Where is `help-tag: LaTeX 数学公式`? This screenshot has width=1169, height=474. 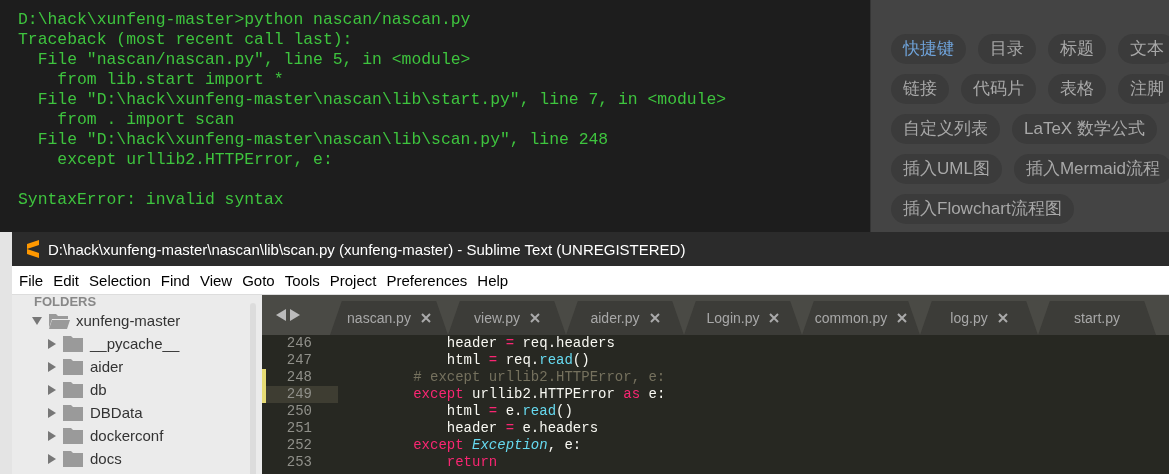 help-tag: LaTeX 数学公式 is located at coordinates (1084, 129).